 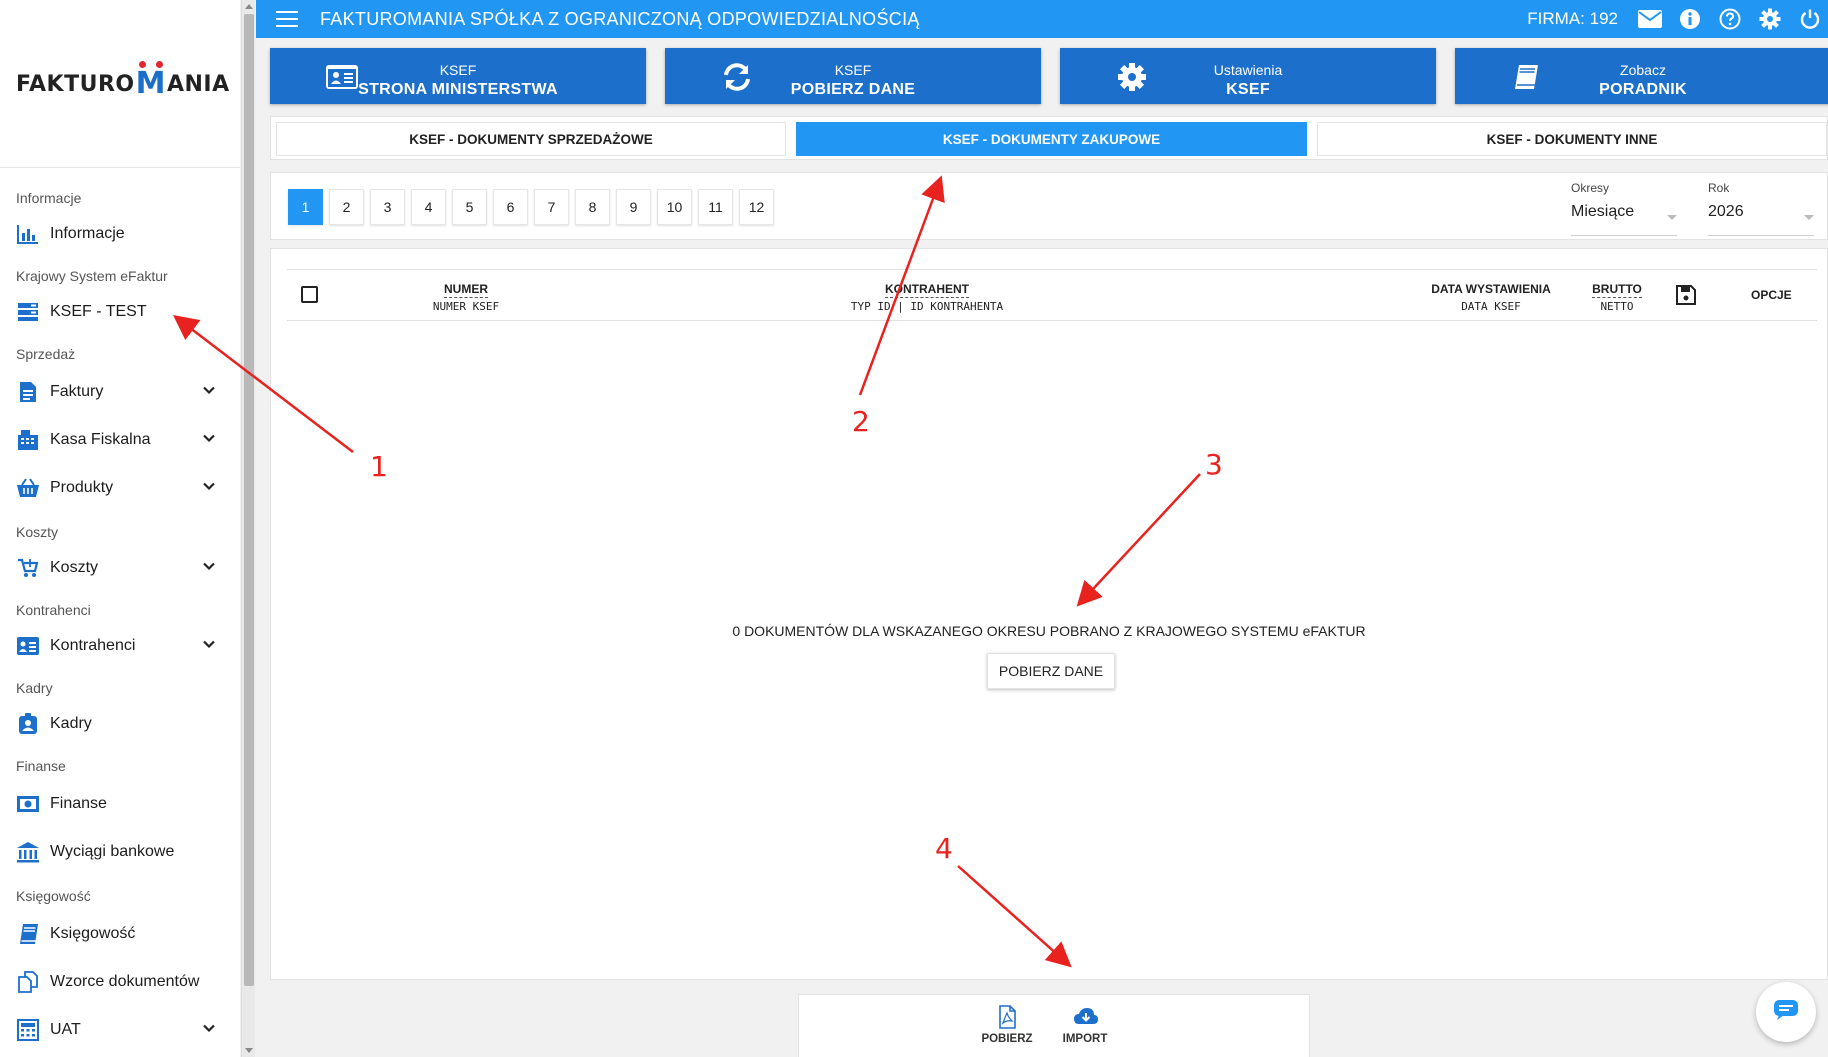 I want to click on sidebar-section-label: Finanse, so click(x=41, y=766).